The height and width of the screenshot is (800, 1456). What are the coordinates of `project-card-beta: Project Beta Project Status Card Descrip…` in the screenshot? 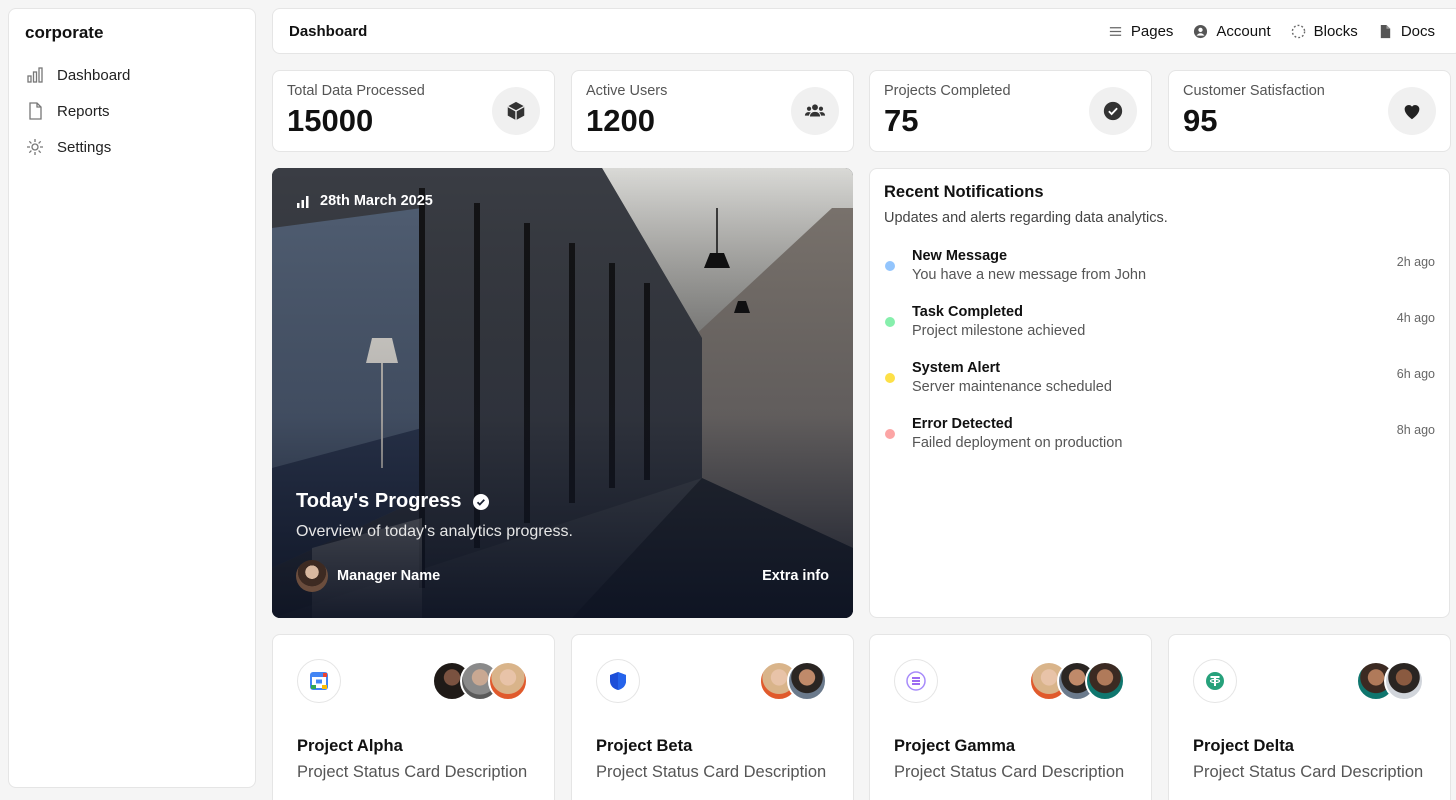 It's located at (712, 717).